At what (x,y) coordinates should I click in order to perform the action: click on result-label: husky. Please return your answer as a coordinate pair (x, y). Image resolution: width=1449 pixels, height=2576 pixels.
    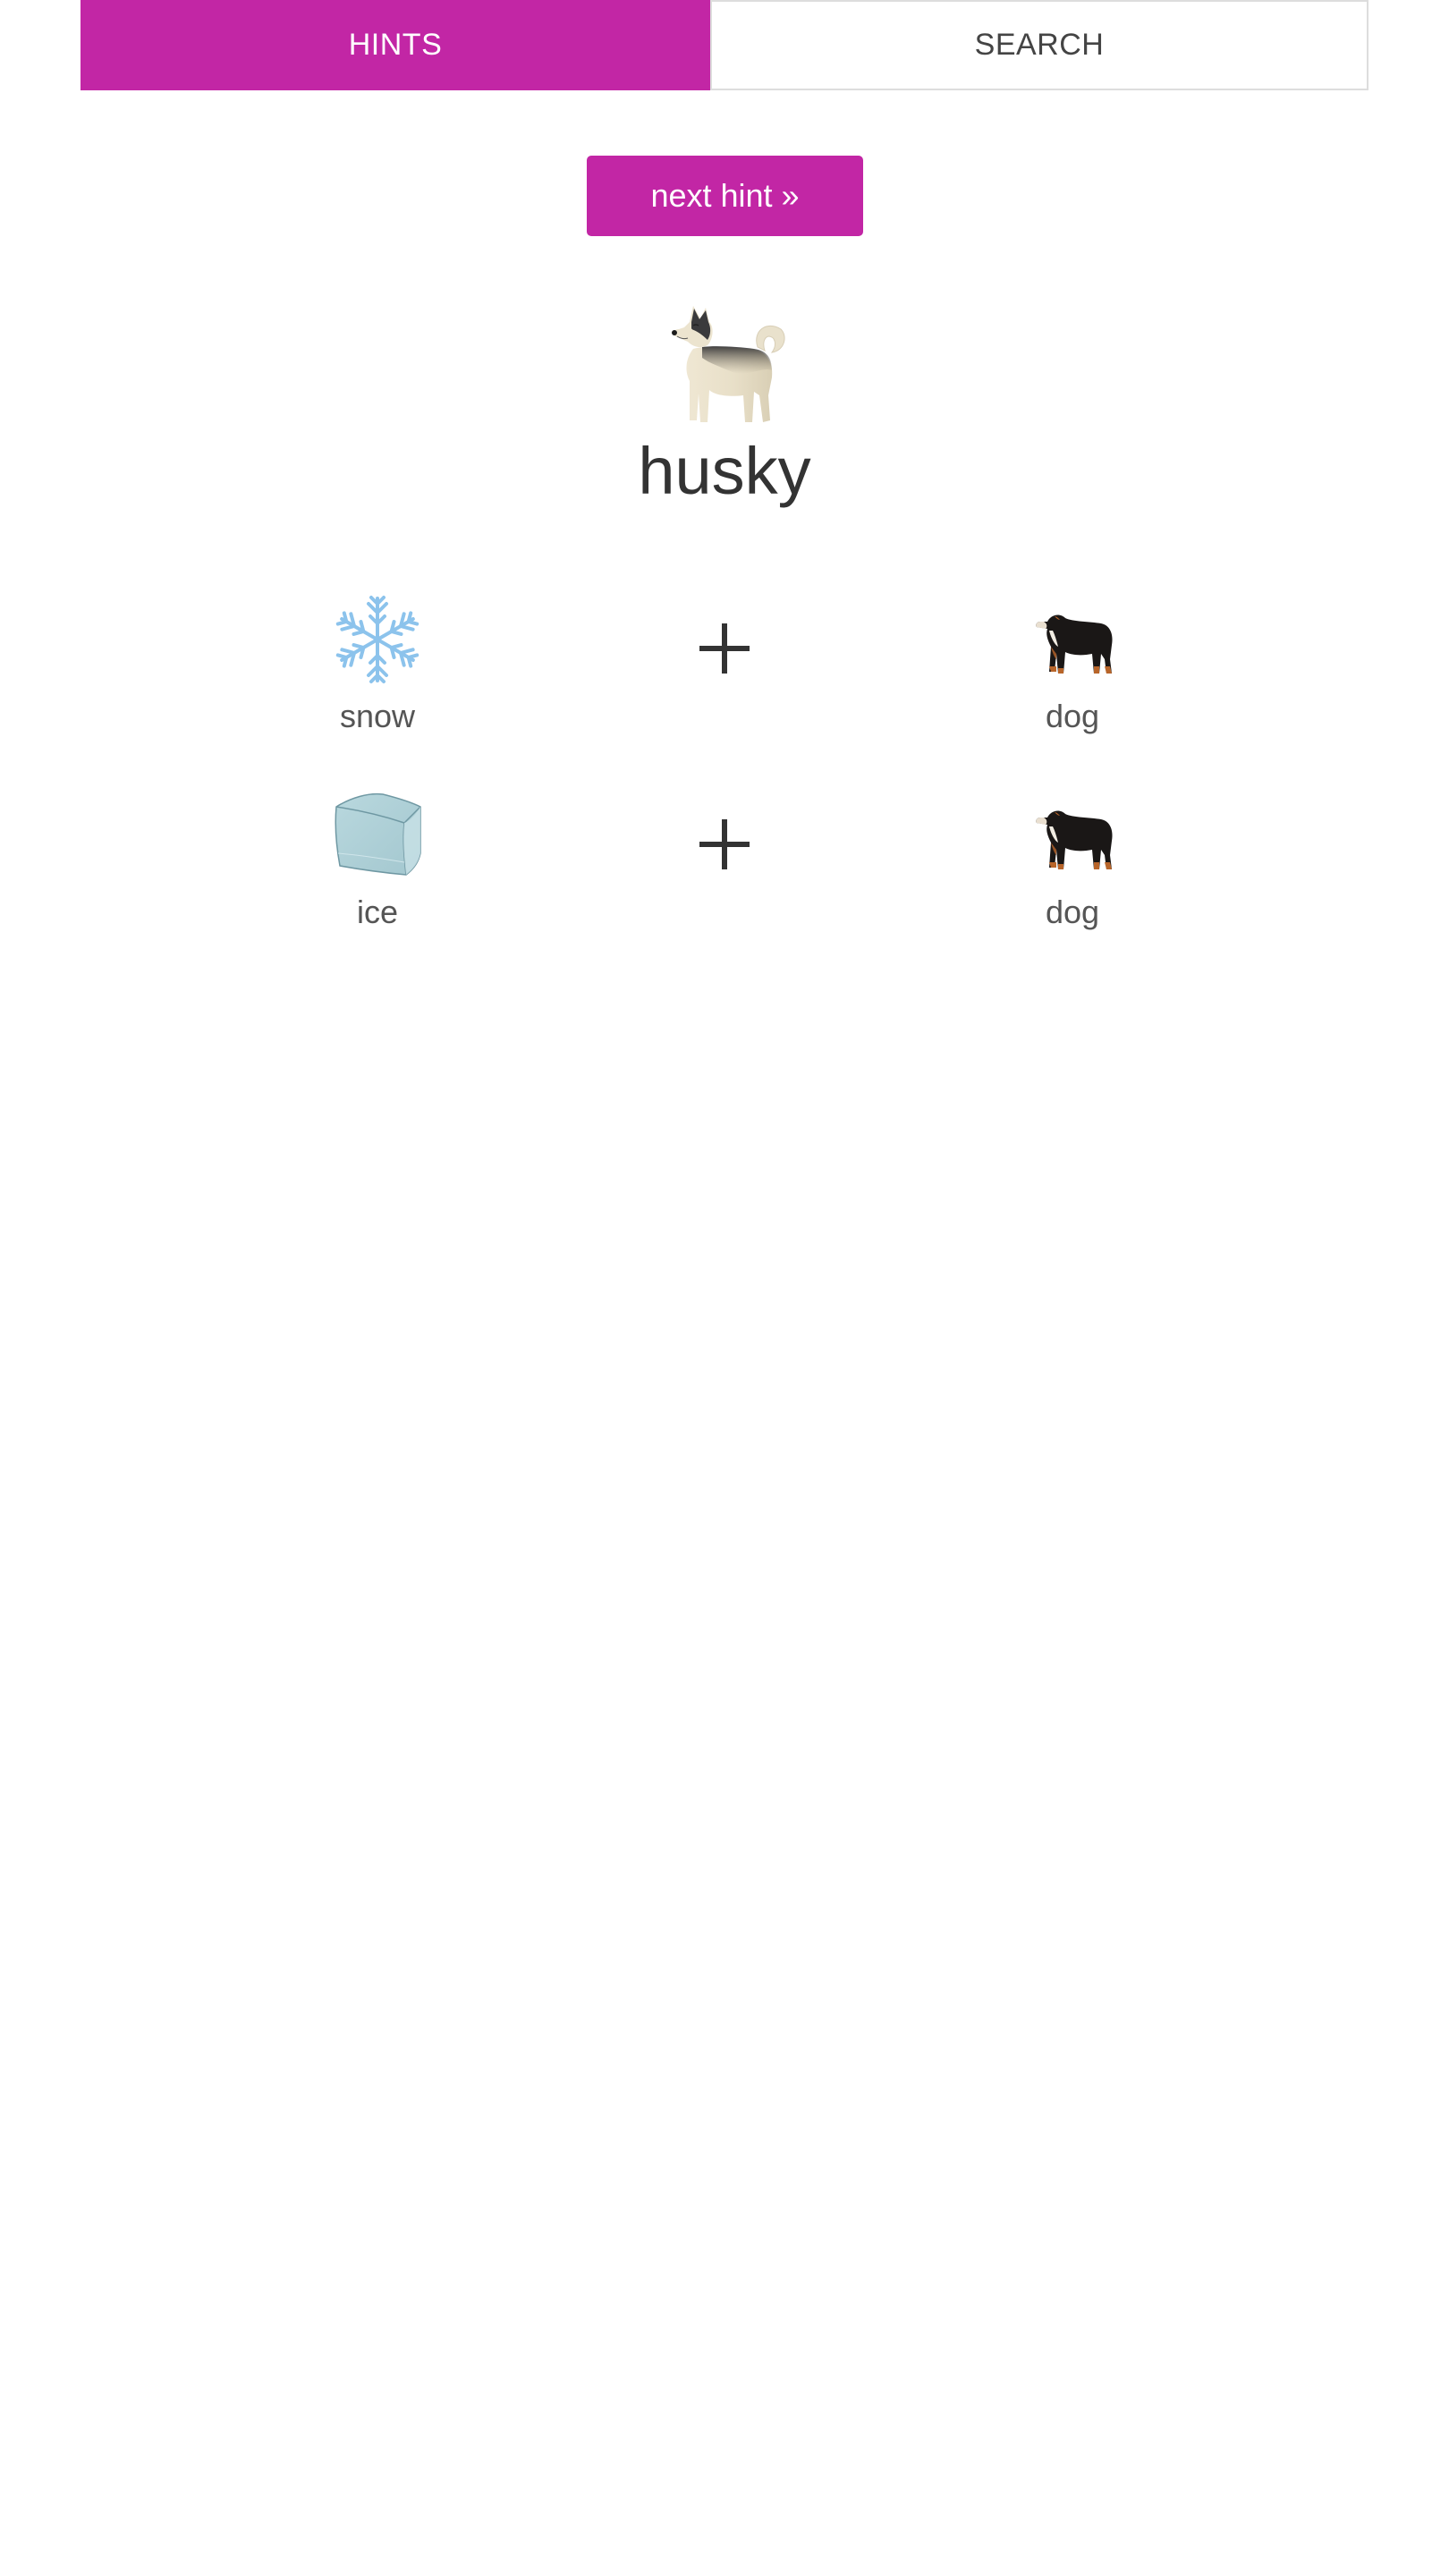
    Looking at the image, I should click on (724, 471).